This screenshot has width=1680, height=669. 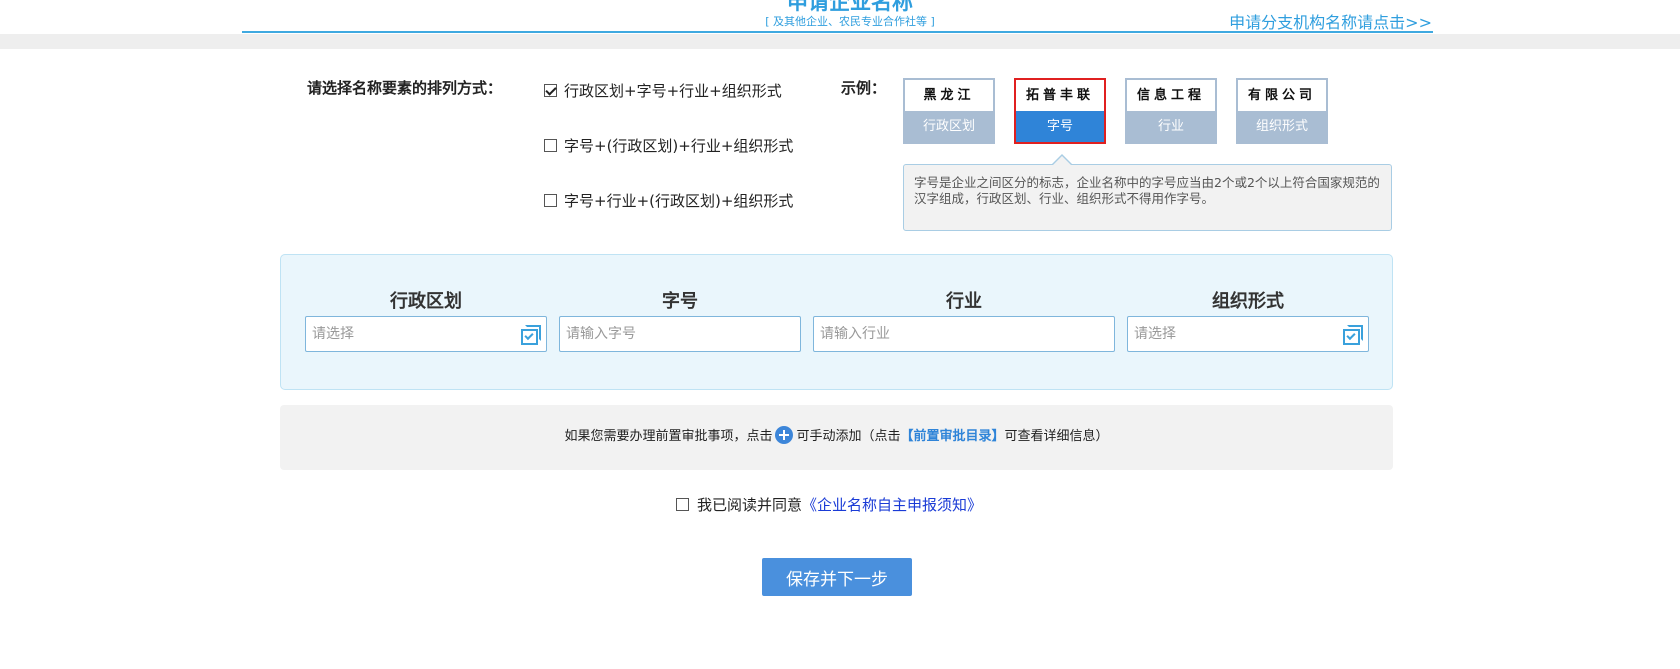 I want to click on example-card-label: 行政区划, so click(x=949, y=126).